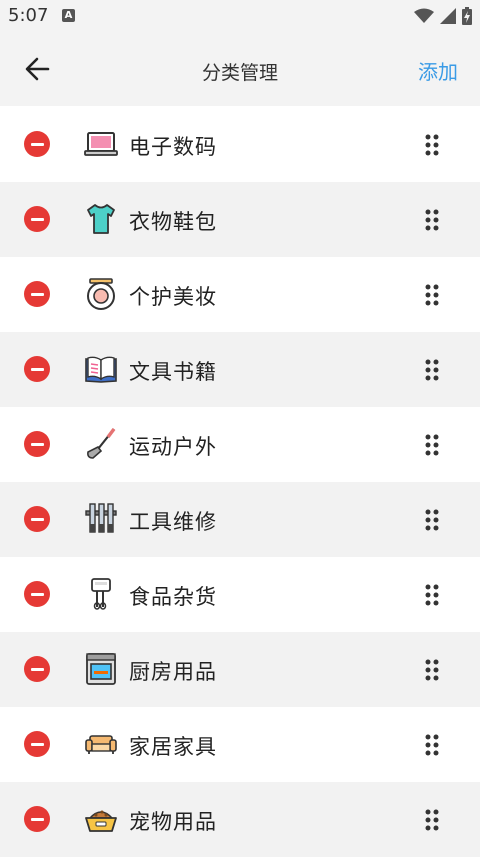 The height and width of the screenshot is (857, 480). What do you see at coordinates (239, 73) in the screenshot?
I see `page-title: 分类管理` at bounding box center [239, 73].